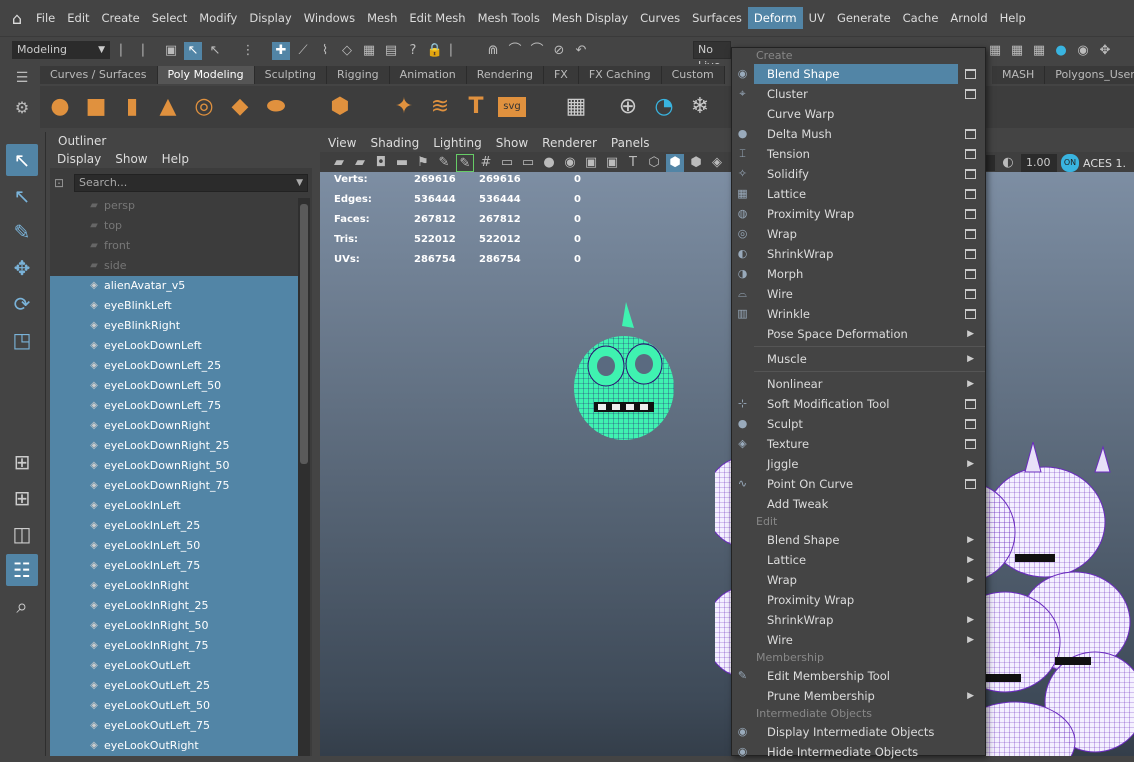  Describe the element at coordinates (204, 107) in the screenshot. I see `poly-torus-icon: ◎` at that location.